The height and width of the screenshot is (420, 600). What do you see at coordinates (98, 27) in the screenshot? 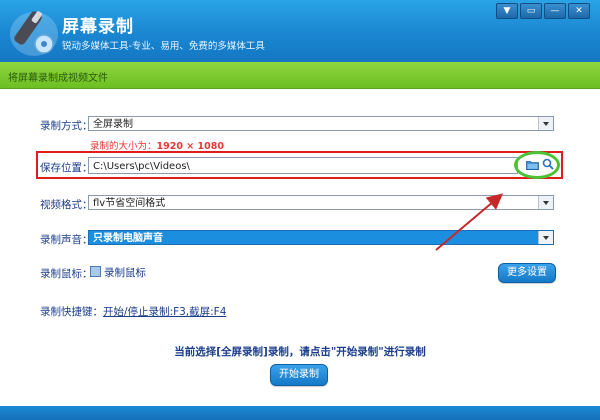
I see `app-title: 屏幕录制` at bounding box center [98, 27].